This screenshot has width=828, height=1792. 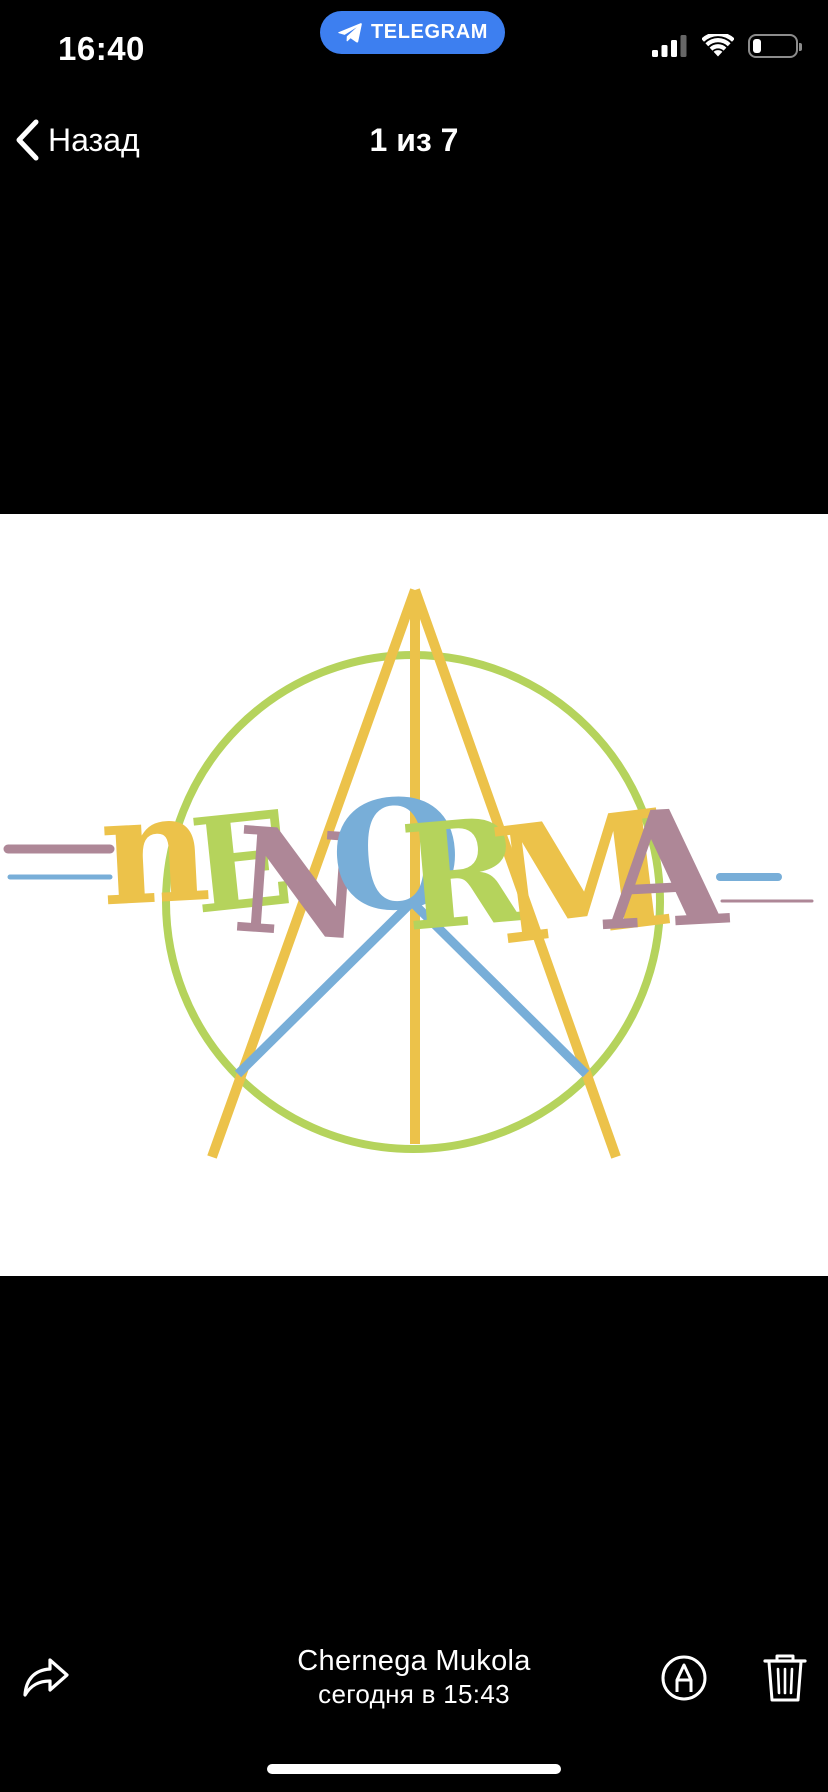 I want to click on status-icons, so click(x=727, y=46).